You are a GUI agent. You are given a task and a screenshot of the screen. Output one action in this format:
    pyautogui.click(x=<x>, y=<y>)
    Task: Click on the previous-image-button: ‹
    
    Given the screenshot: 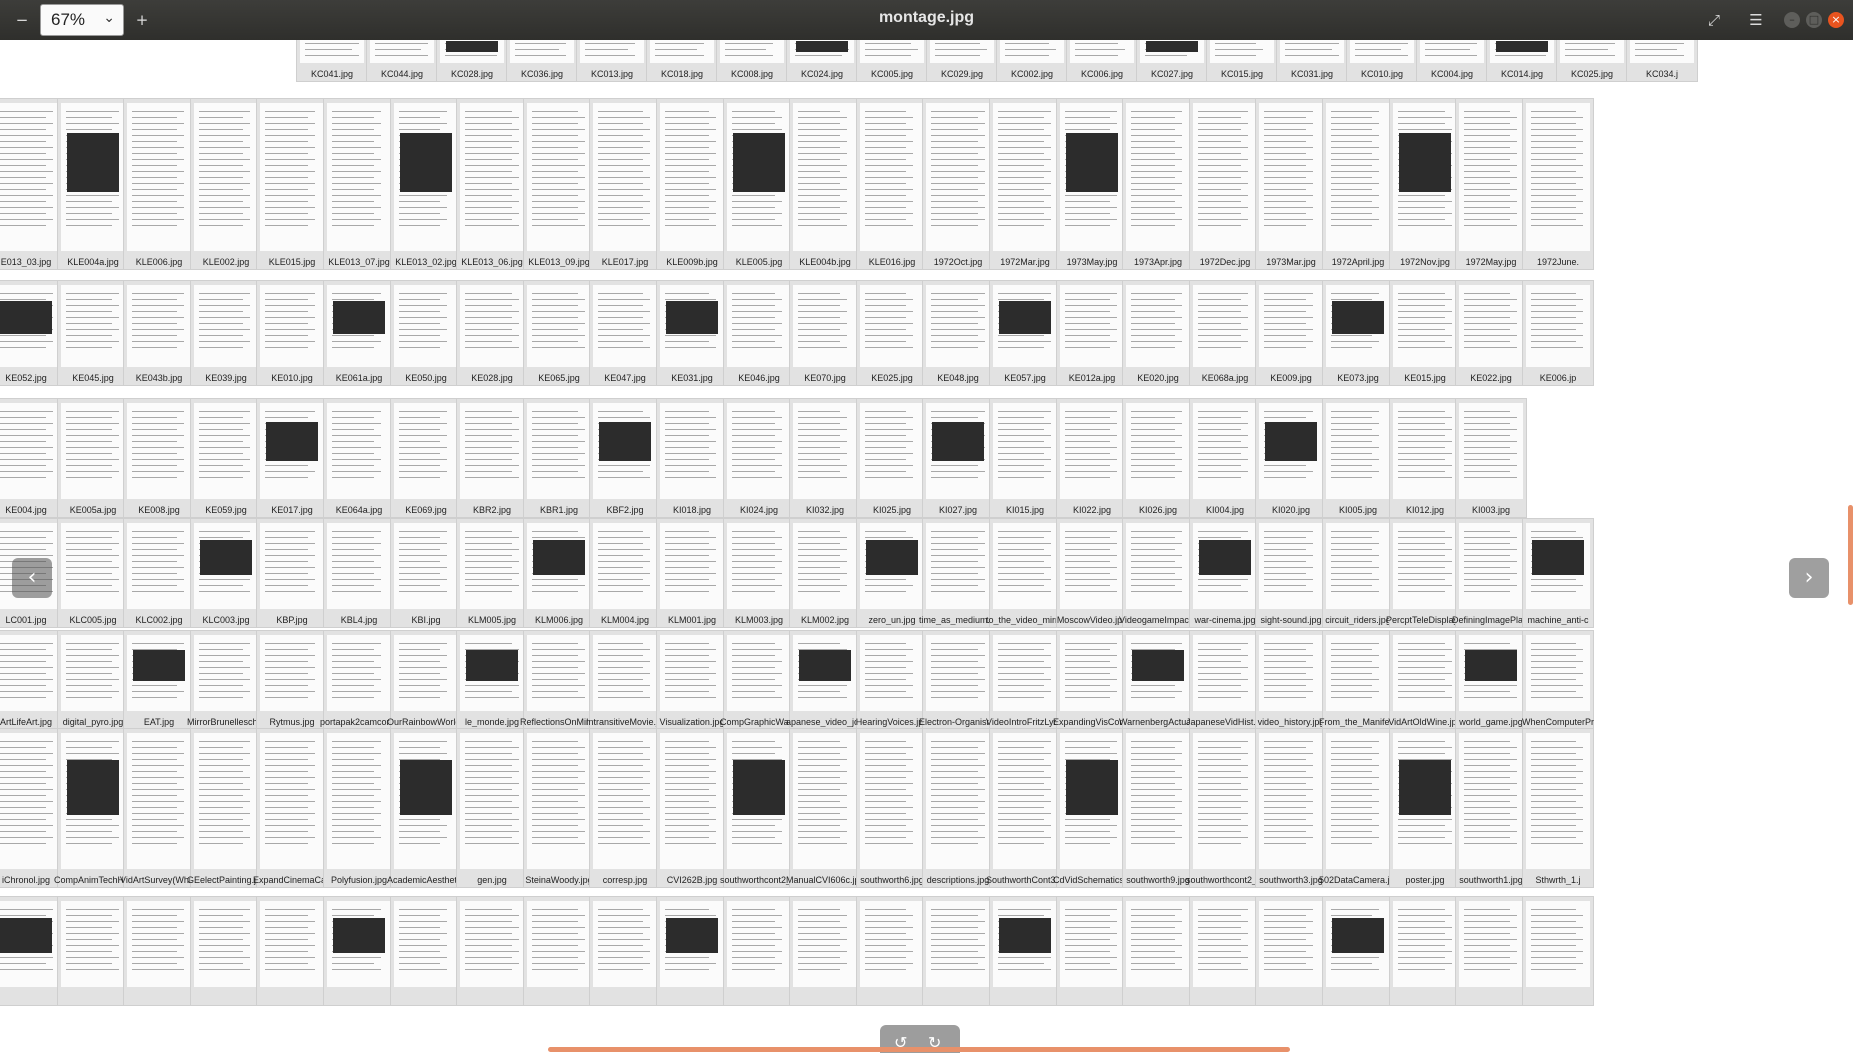 What is the action you would take?
    pyautogui.click(x=32, y=578)
    